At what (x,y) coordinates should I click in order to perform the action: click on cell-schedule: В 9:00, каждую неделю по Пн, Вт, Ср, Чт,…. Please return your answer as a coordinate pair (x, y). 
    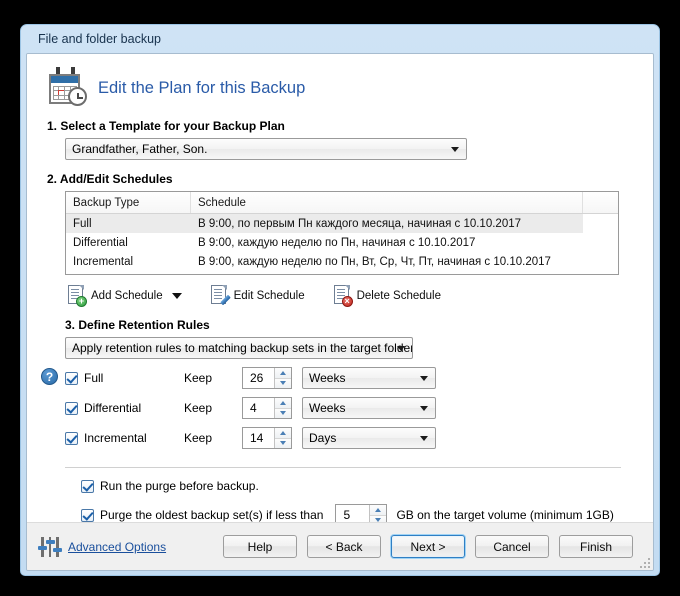
    Looking at the image, I should click on (374, 261).